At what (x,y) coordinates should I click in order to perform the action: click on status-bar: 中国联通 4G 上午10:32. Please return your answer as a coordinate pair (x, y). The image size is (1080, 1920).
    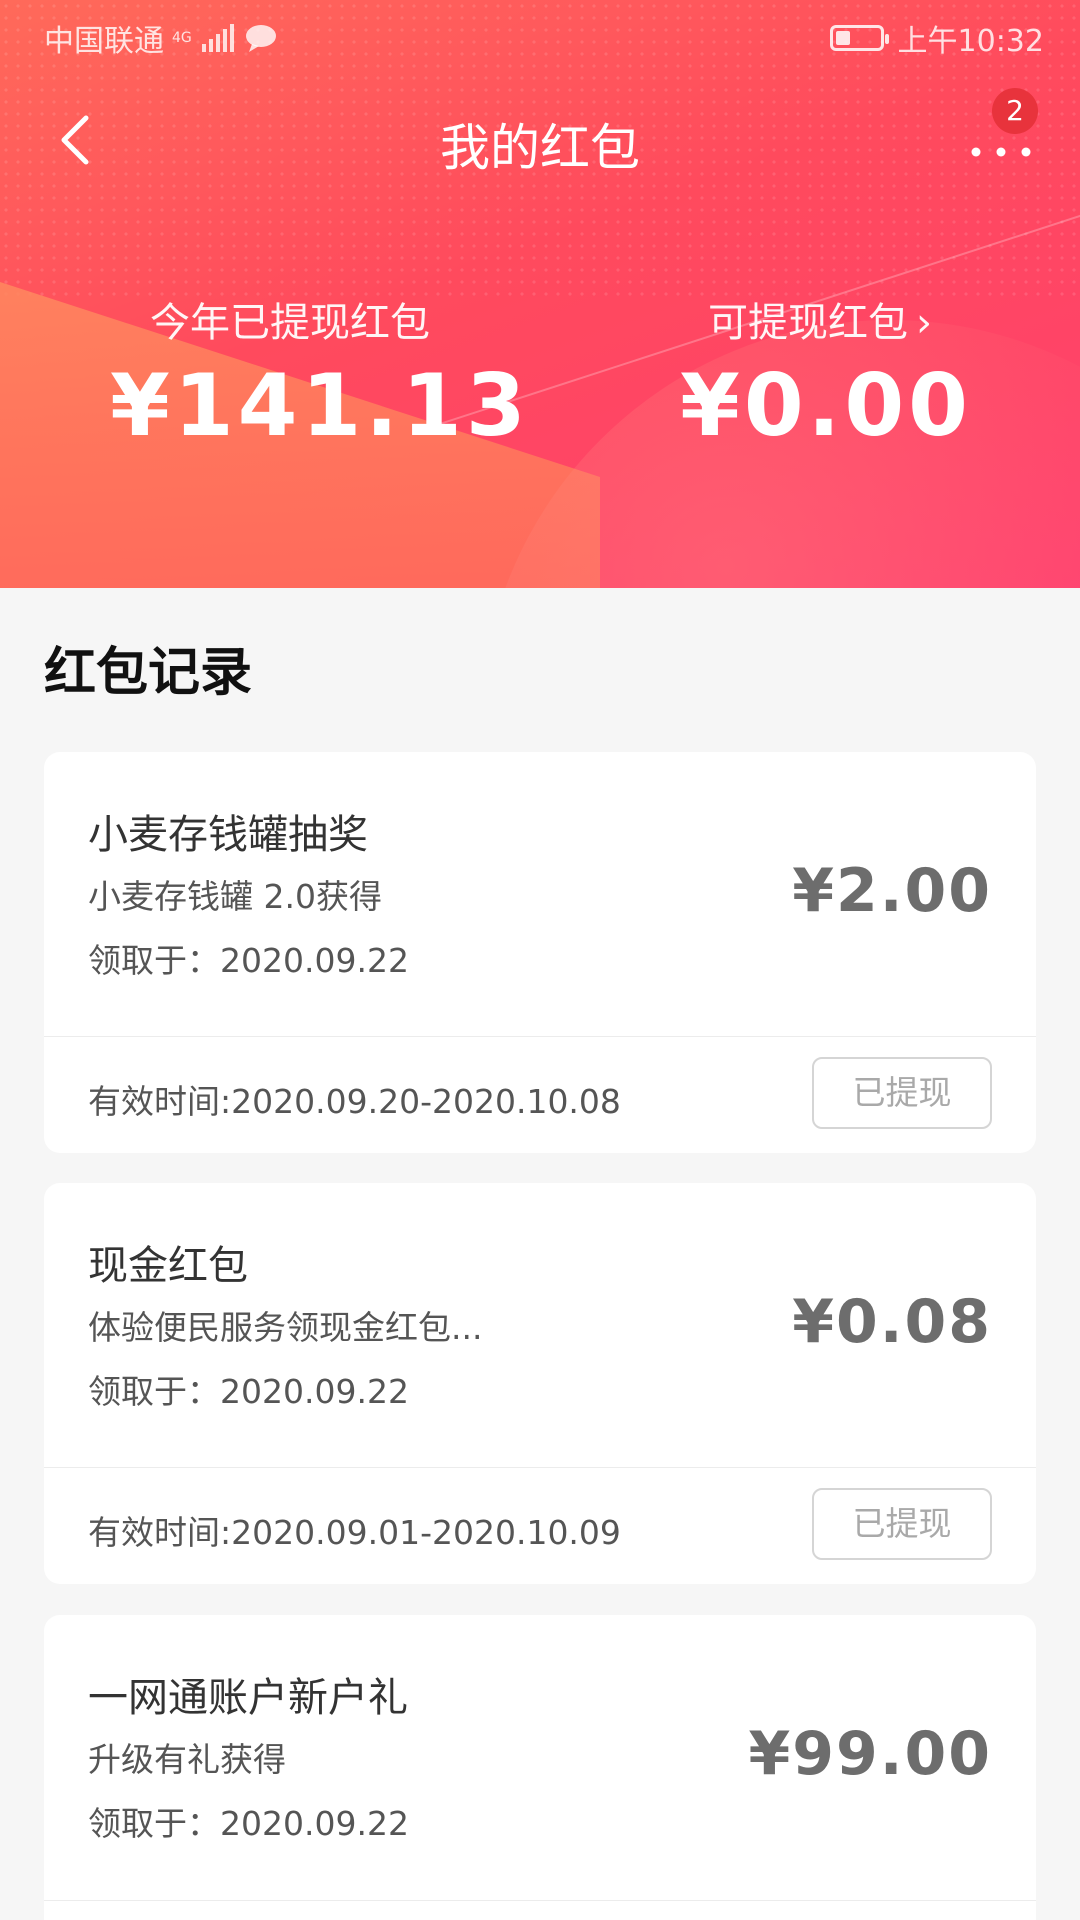
    Looking at the image, I should click on (540, 36).